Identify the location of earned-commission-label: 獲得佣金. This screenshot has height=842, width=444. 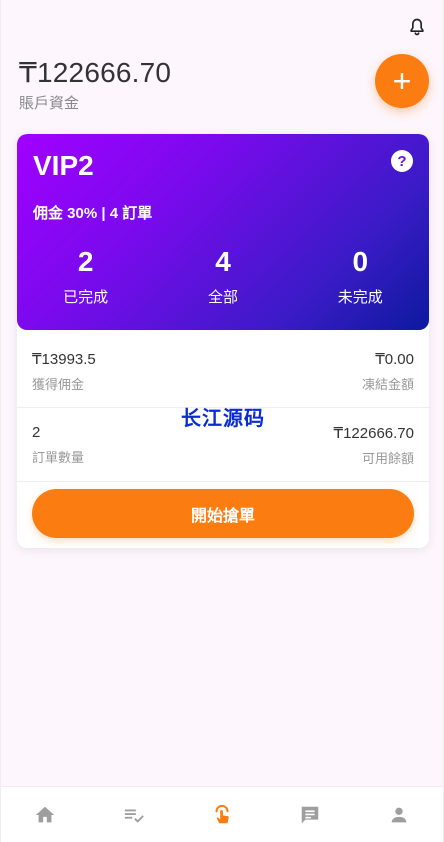
(58, 384).